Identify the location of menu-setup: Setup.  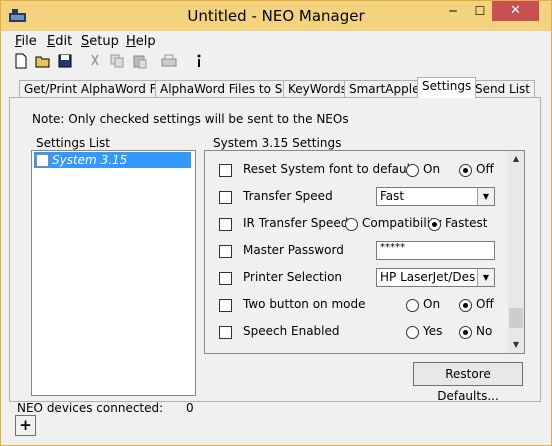
(100, 41).